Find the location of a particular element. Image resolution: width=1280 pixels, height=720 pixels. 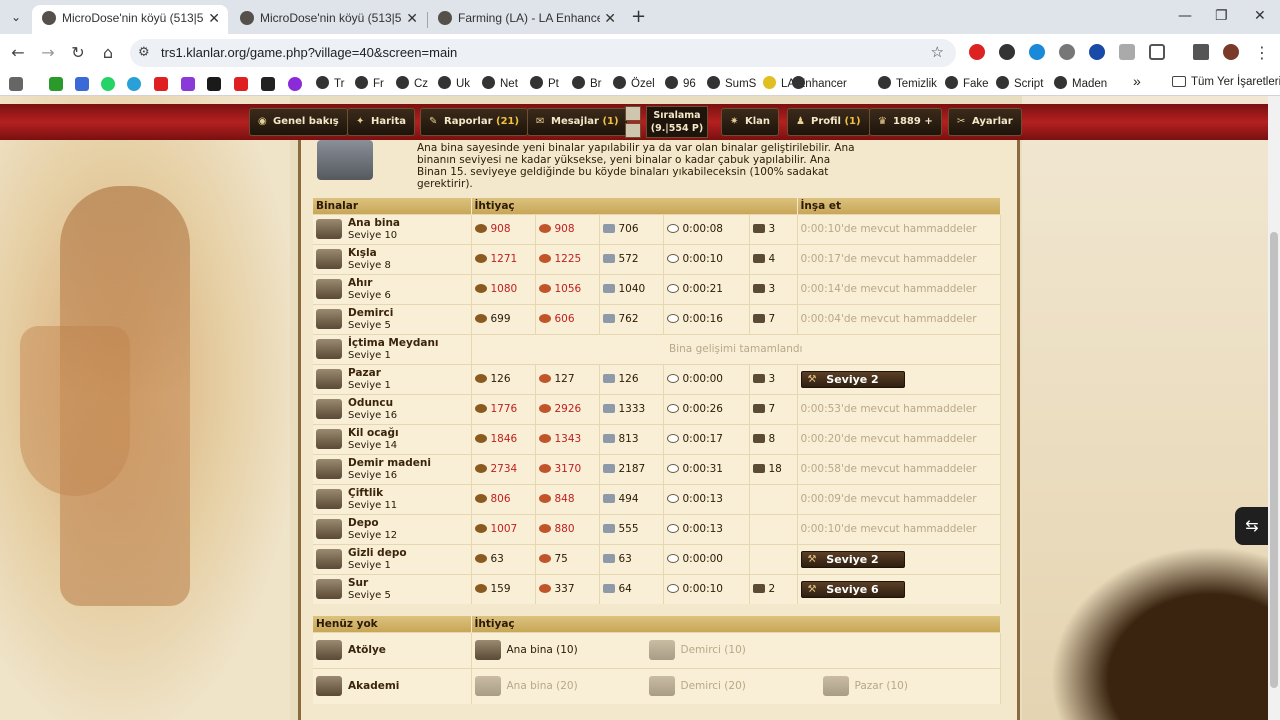

floating-script-button: ⇆ is located at coordinates (1251, 526).